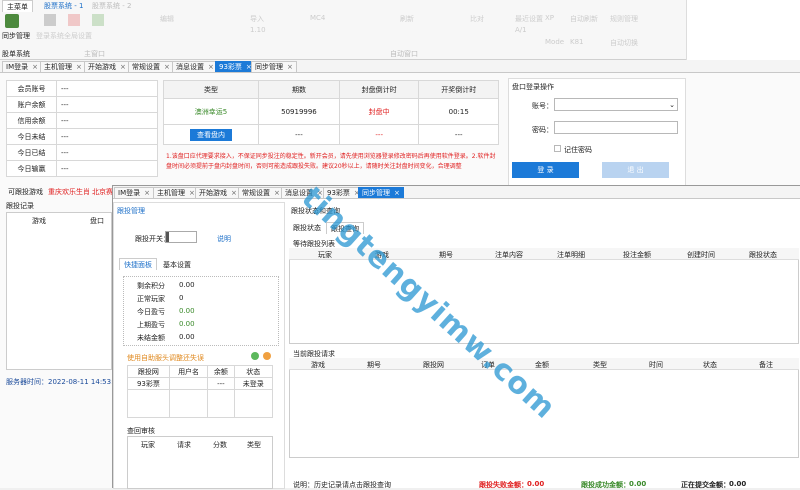 This screenshot has height=490, width=800. Describe the element at coordinates (545, 170) in the screenshot. I see `login-button: 登 录` at that location.